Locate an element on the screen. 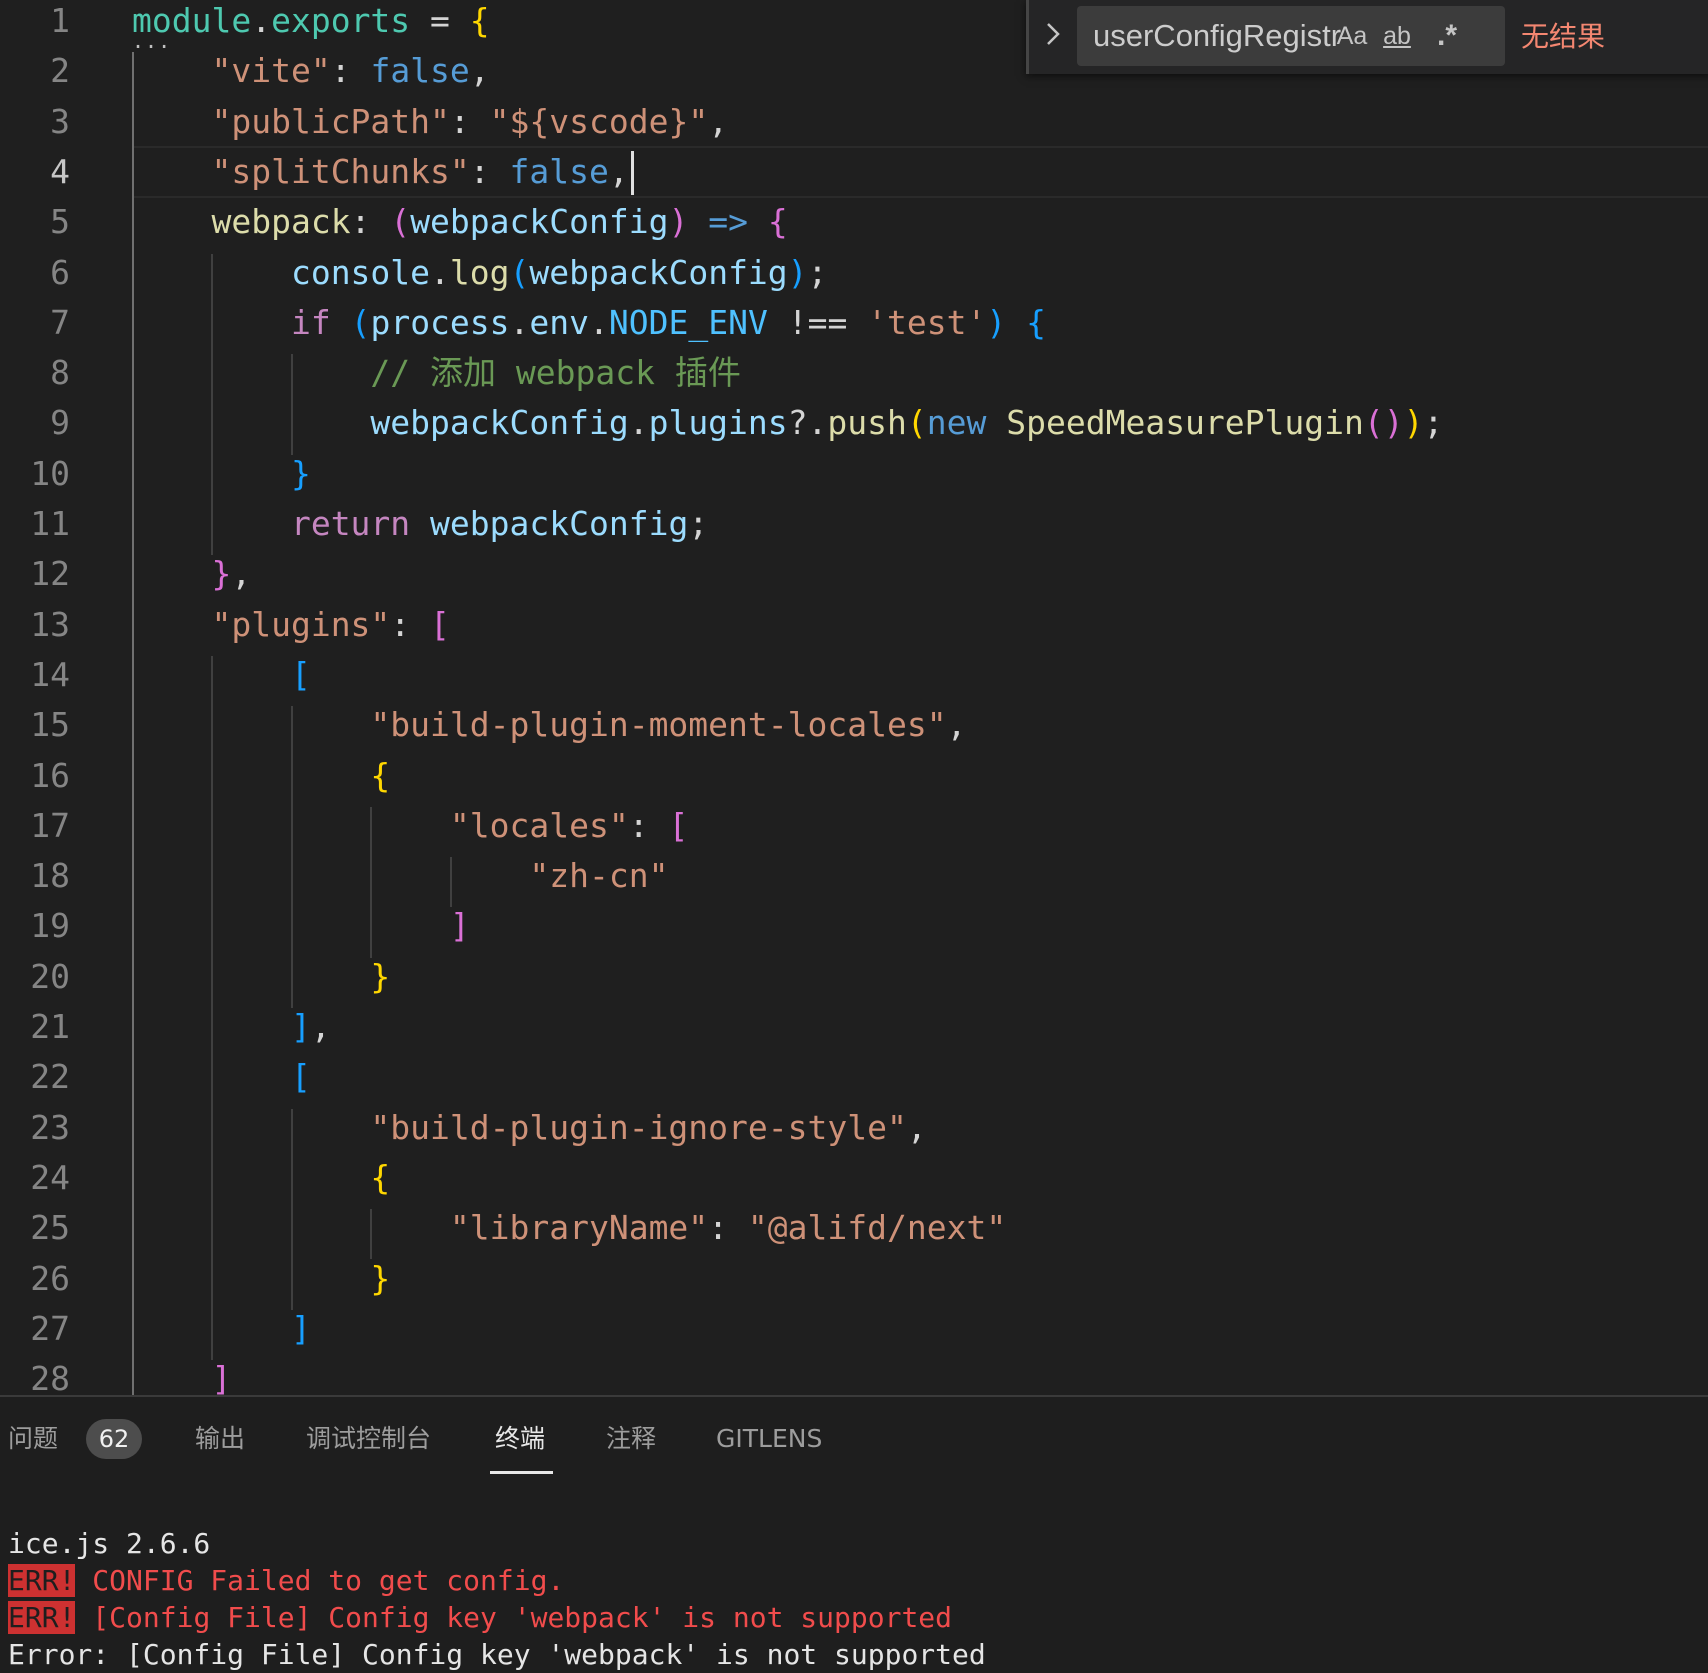 This screenshot has width=1708, height=1673. code-token: console is located at coordinates (360, 272).